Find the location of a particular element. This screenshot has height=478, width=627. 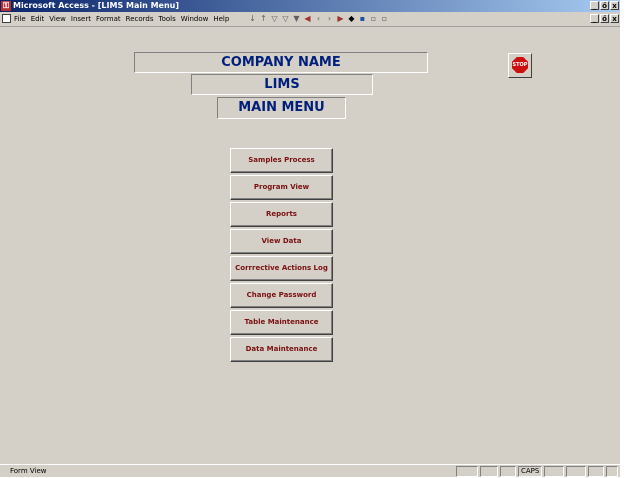

sort-desc-icon: ↑ is located at coordinates (263, 19).